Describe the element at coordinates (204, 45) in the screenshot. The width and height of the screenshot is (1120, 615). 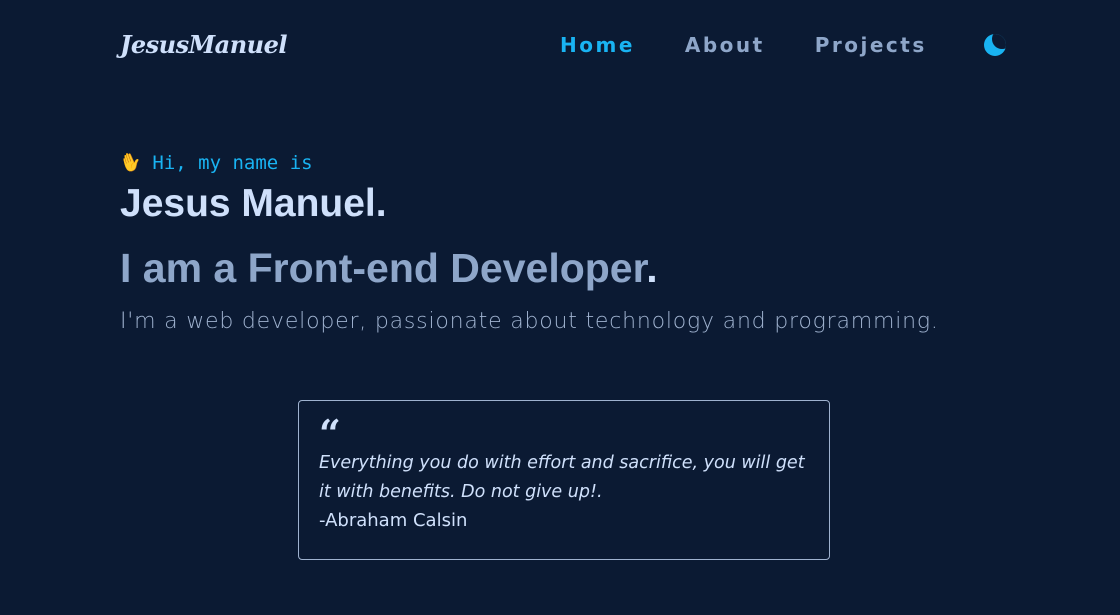
I see `site-logo: JesusManuel` at that location.